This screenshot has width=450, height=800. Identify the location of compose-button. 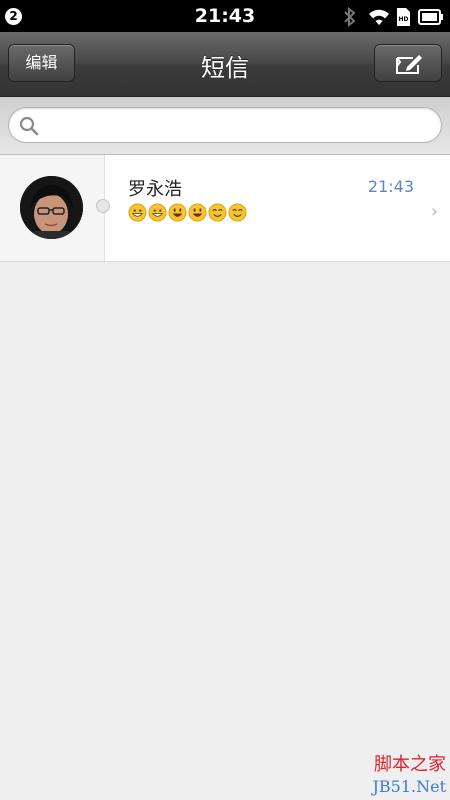
(408, 63).